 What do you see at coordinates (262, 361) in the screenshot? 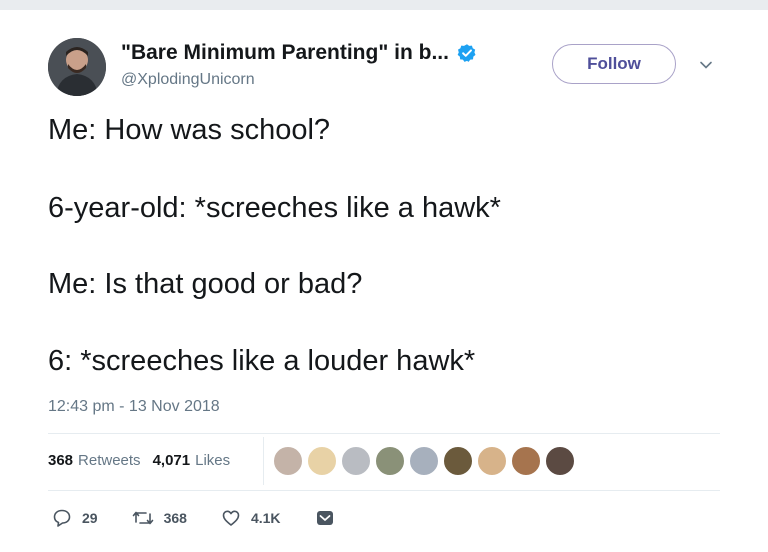
I see `tweet-text-line-4: 6: *screeches like a louder hawk*` at bounding box center [262, 361].